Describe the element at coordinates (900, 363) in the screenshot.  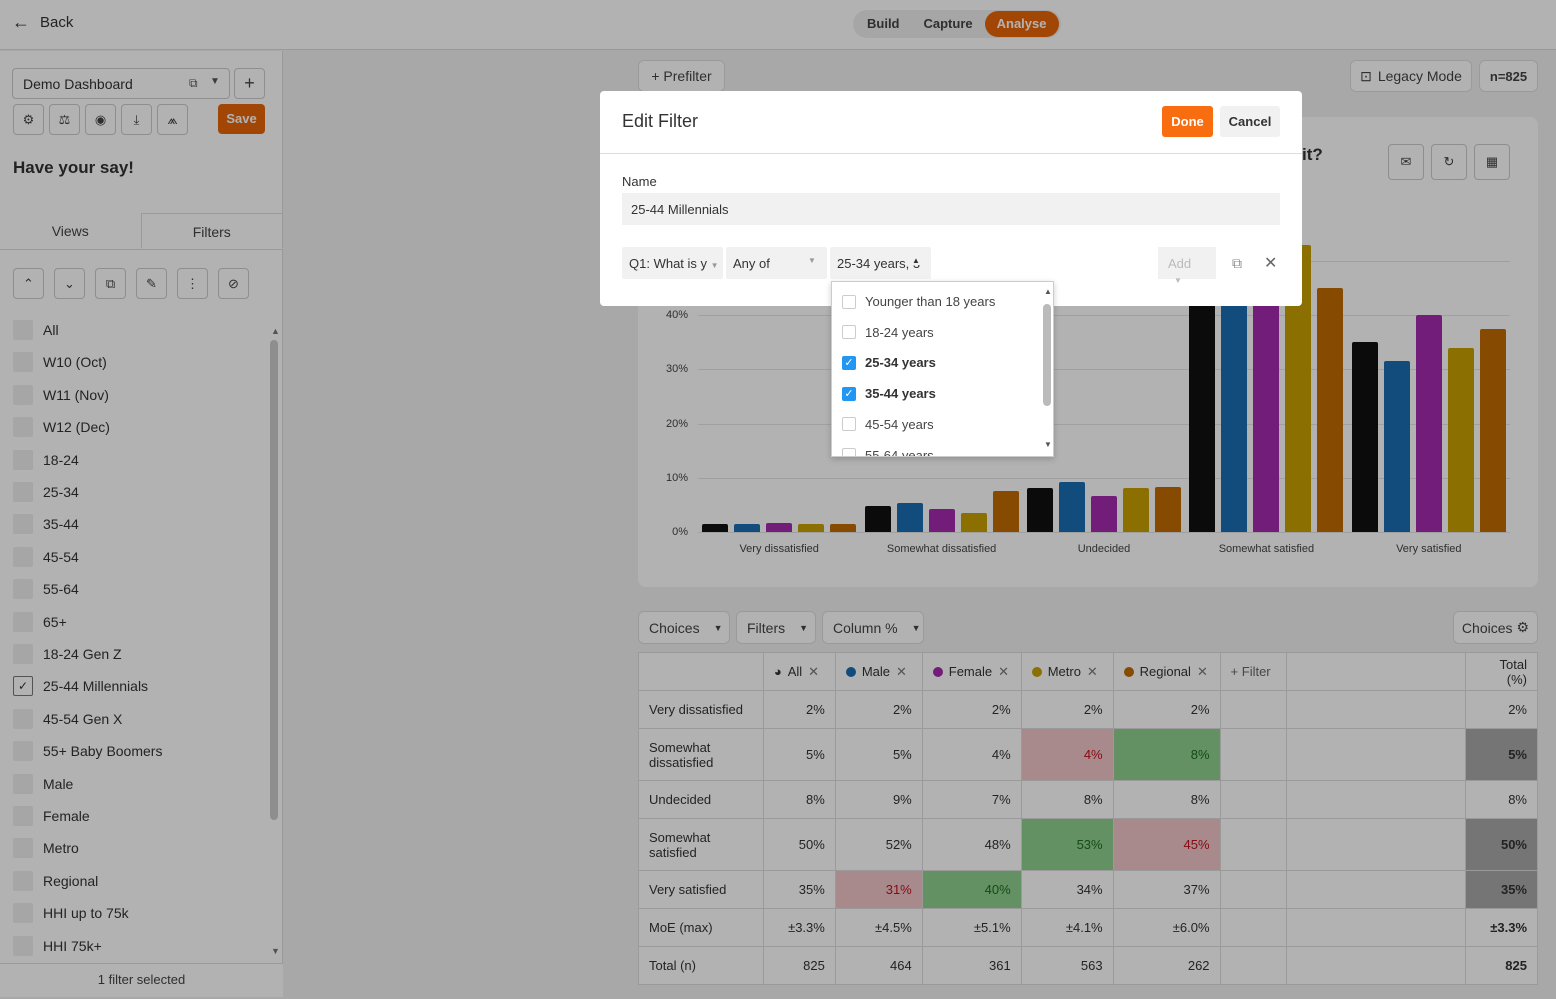
I see `option-label: 25-34 years` at that location.